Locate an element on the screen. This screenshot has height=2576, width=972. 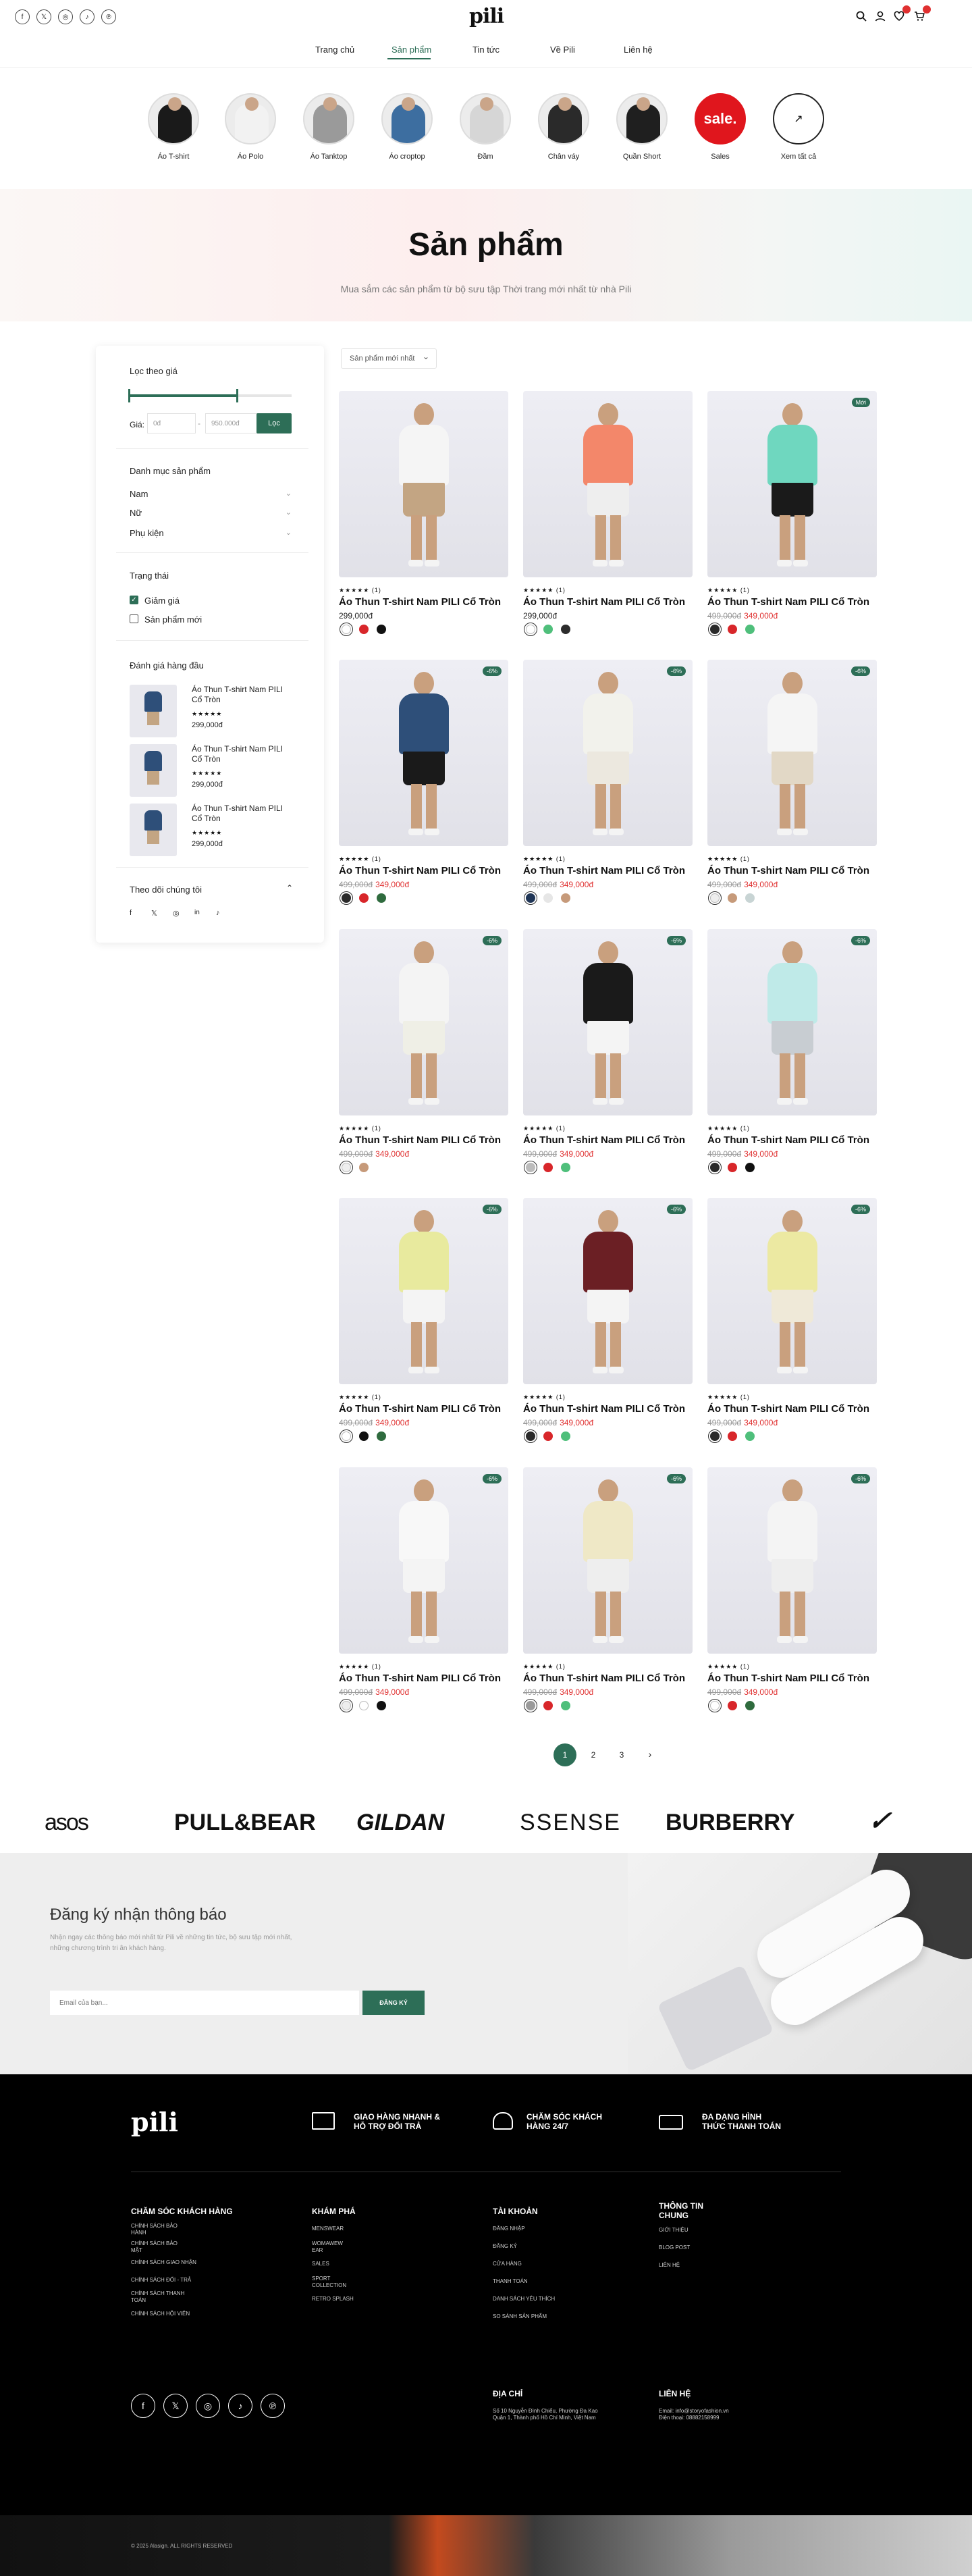
site-logo: pili is located at coordinates (486, 17).